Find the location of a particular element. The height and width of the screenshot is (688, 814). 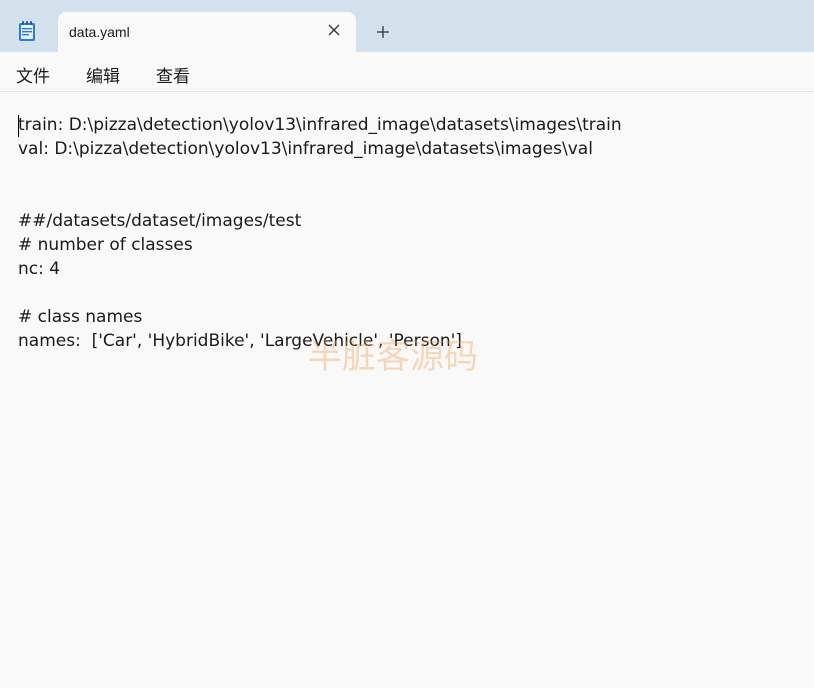

notepad-icon is located at coordinates (27, 31).